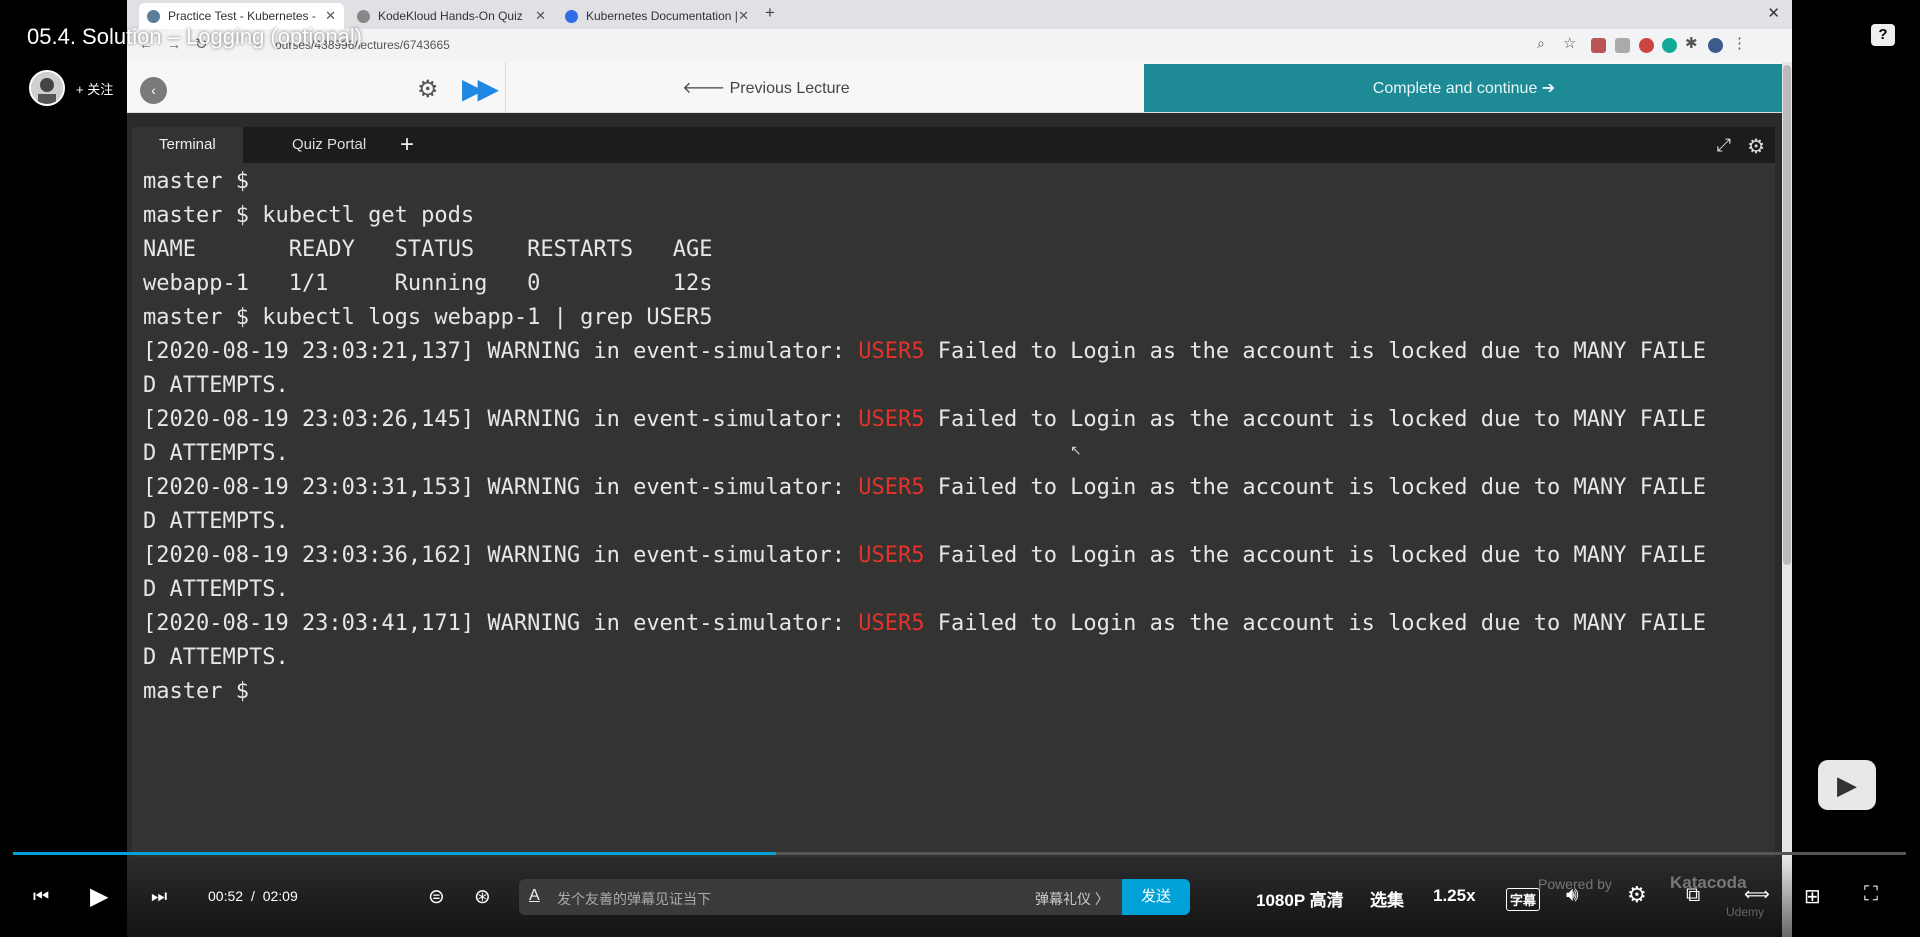 This screenshot has height=937, width=1920. What do you see at coordinates (854, 897) in the screenshot?
I see `danmaku-input-box: A 发个友善的弹幕见证当下 弹幕礼仪 〉 发送` at bounding box center [854, 897].